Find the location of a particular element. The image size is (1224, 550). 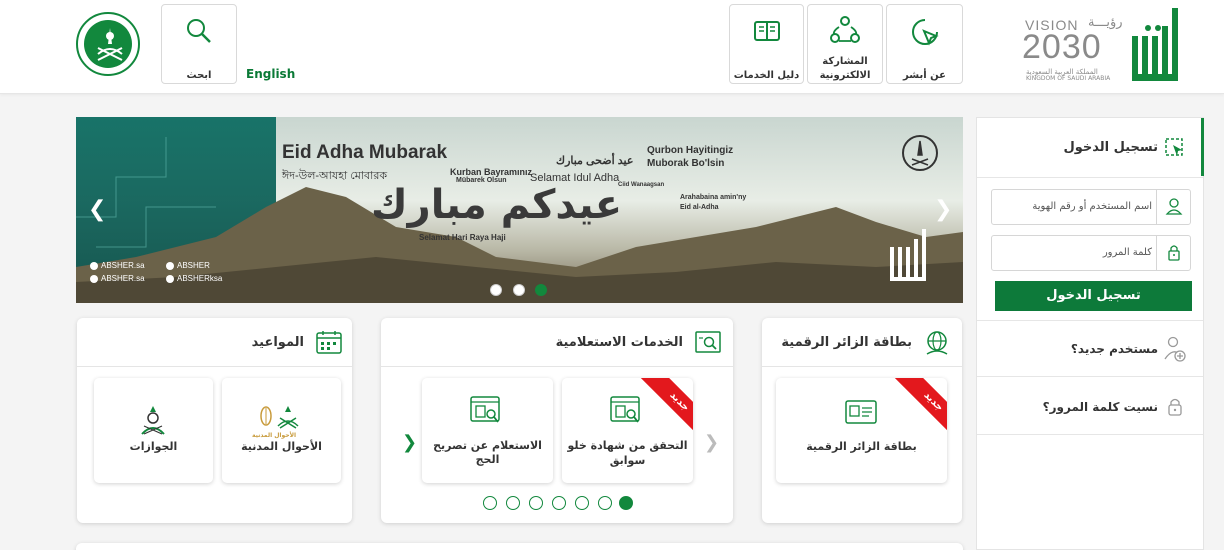

user-icon is located at coordinates (1174, 206).